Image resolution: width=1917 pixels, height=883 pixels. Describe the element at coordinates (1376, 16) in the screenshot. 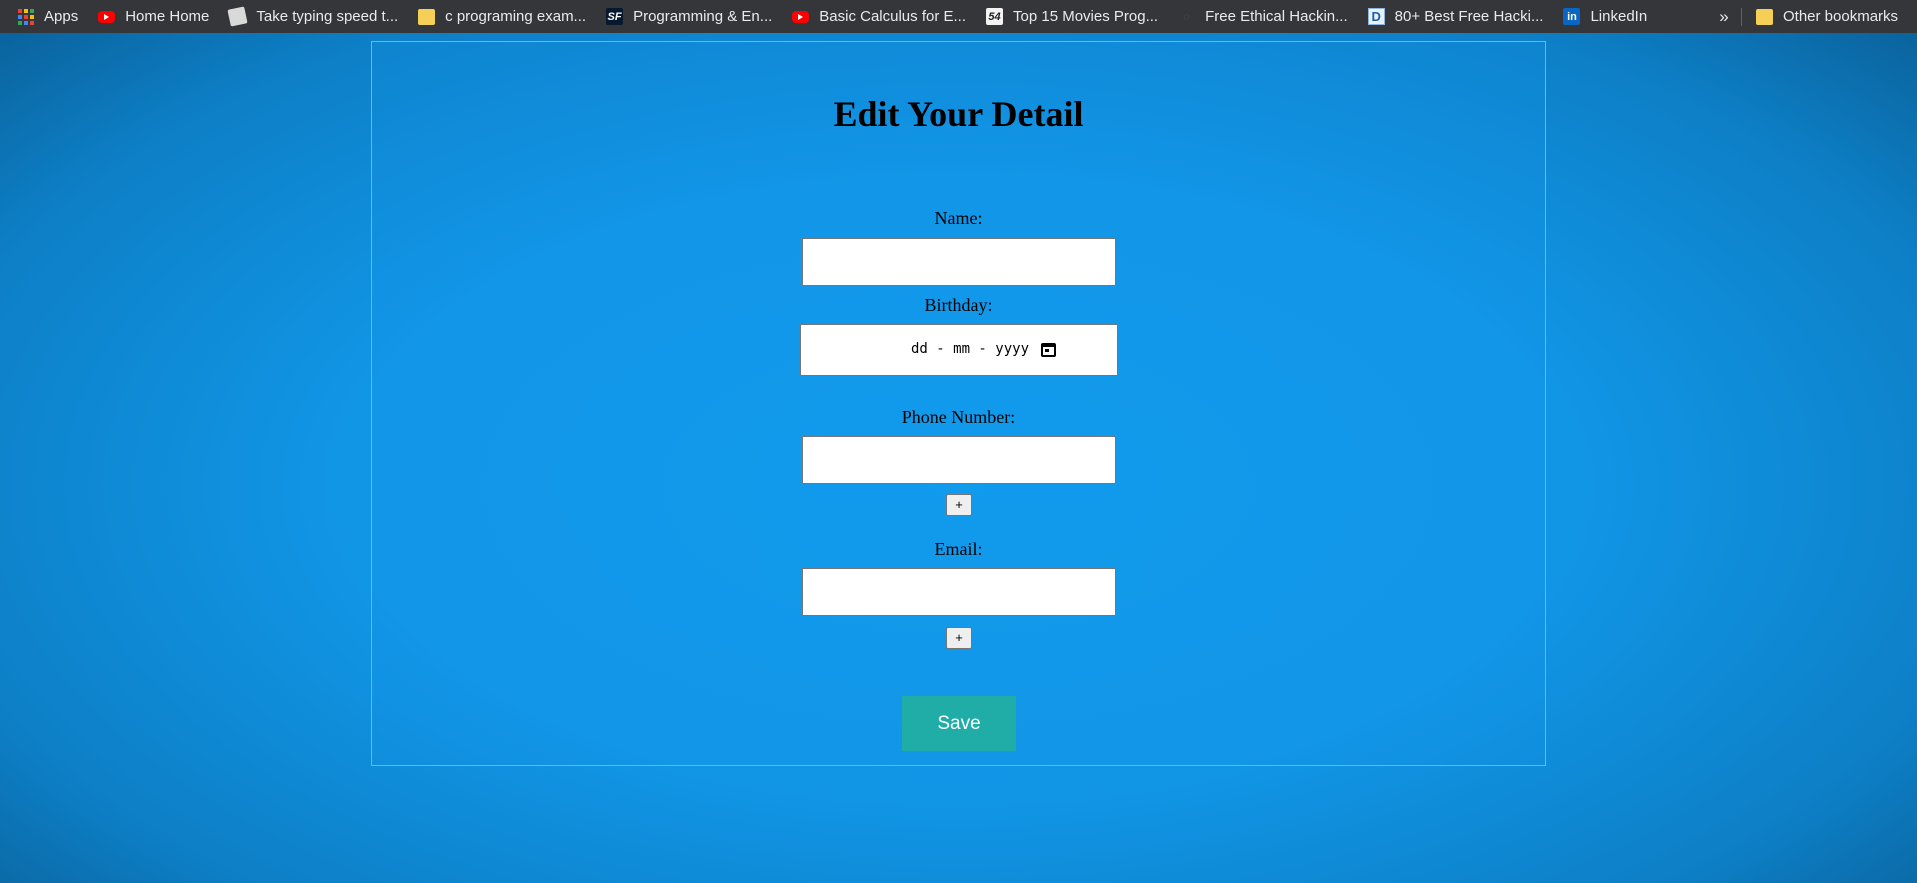

I see `d-logo-icon: D` at that location.